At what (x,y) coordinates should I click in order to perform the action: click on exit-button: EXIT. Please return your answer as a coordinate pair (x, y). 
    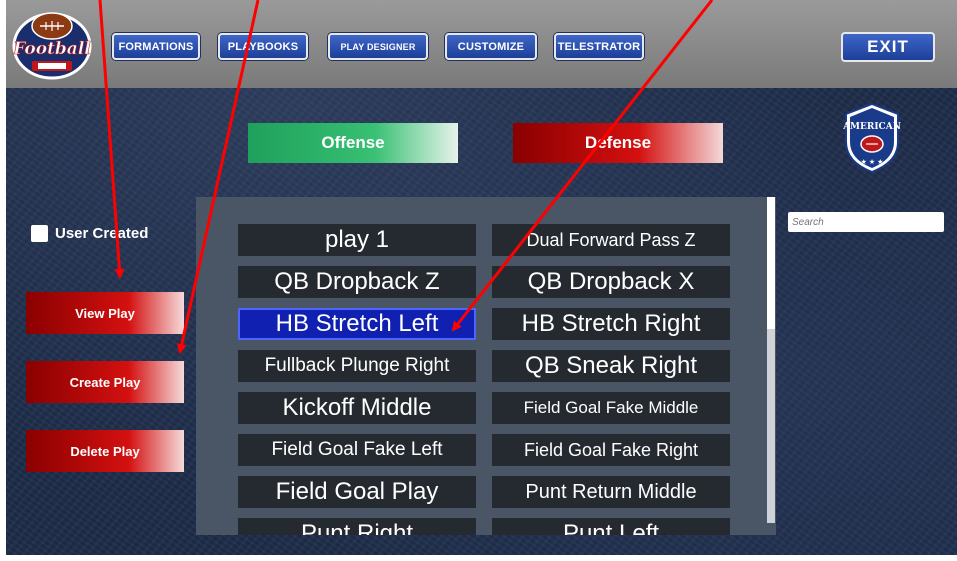
    Looking at the image, I should click on (888, 47).